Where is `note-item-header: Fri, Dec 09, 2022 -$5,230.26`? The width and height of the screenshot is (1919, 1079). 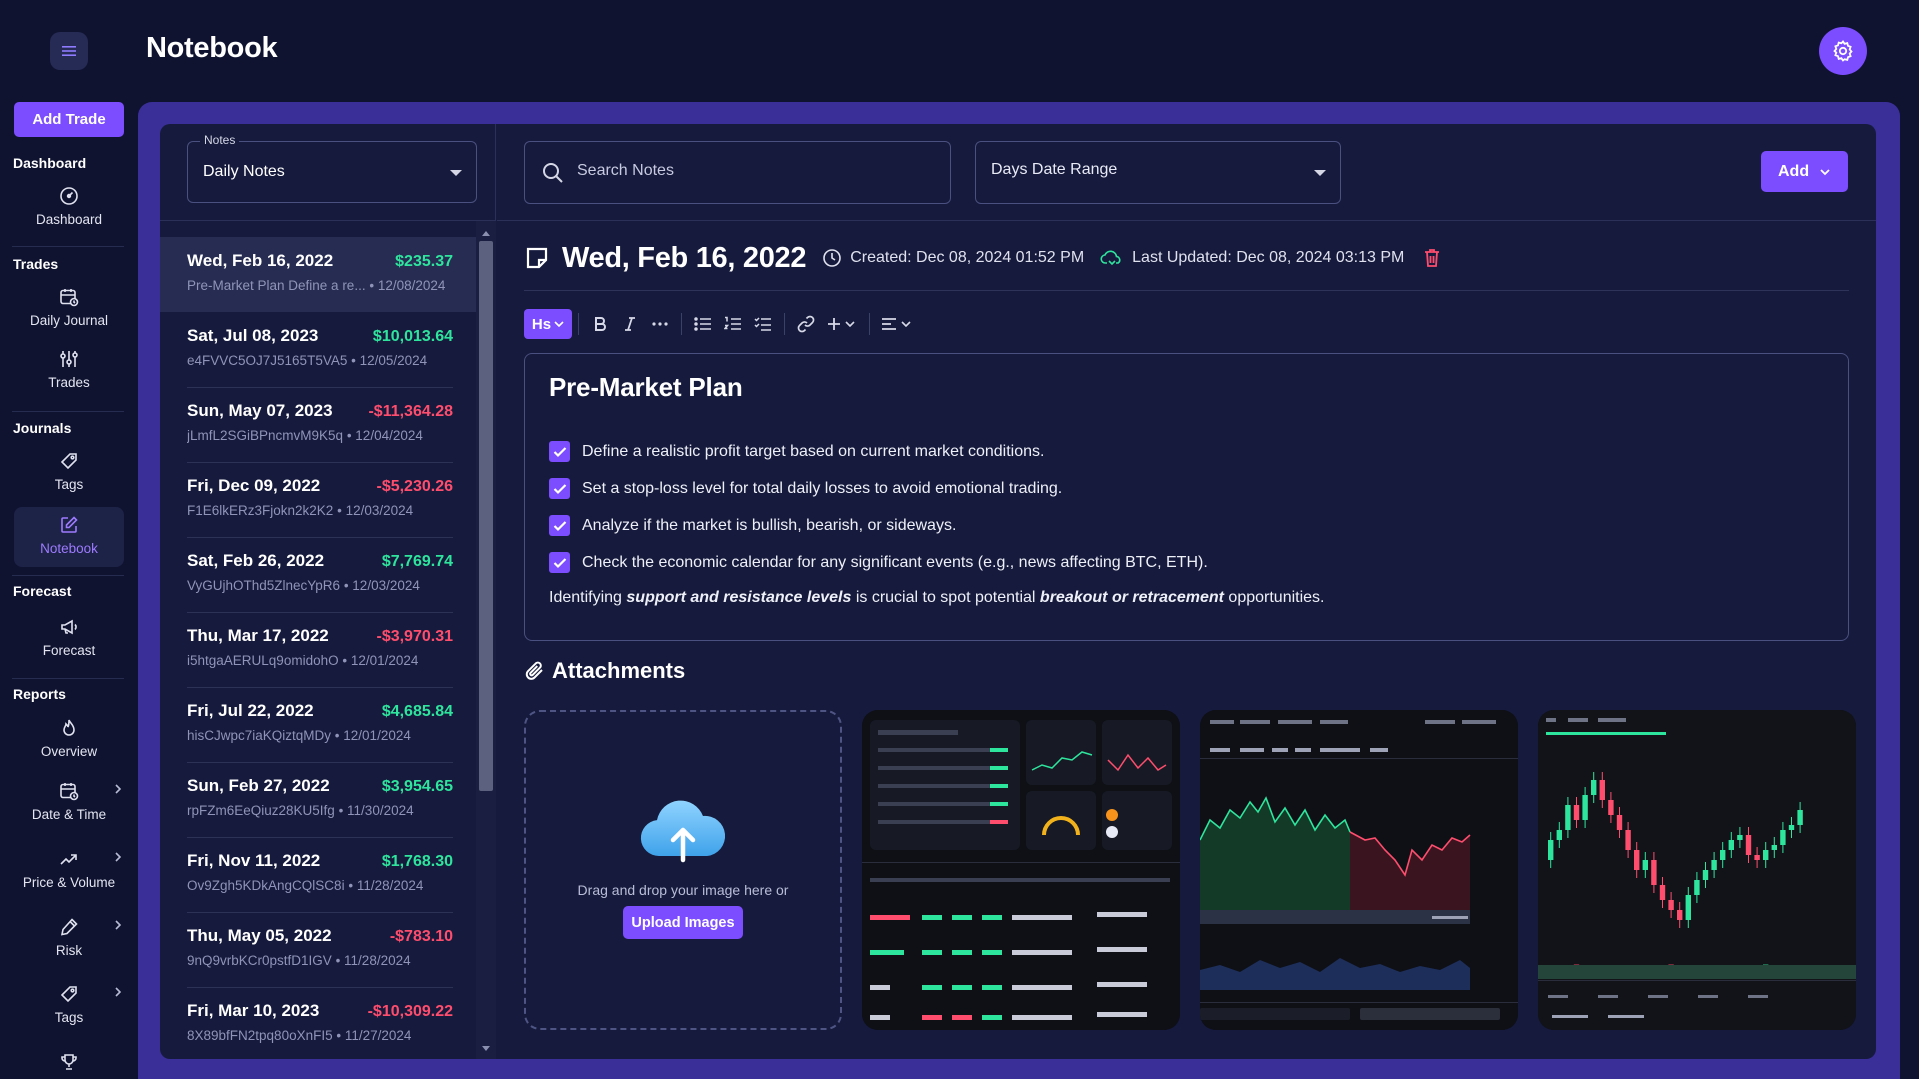
note-item-header: Fri, Dec 09, 2022 -$5,230.26 is located at coordinates (320, 486).